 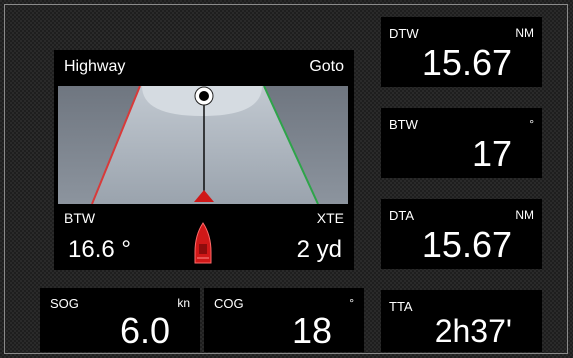 What do you see at coordinates (473, 331) in the screenshot?
I see `tta-value: 2h37'` at bounding box center [473, 331].